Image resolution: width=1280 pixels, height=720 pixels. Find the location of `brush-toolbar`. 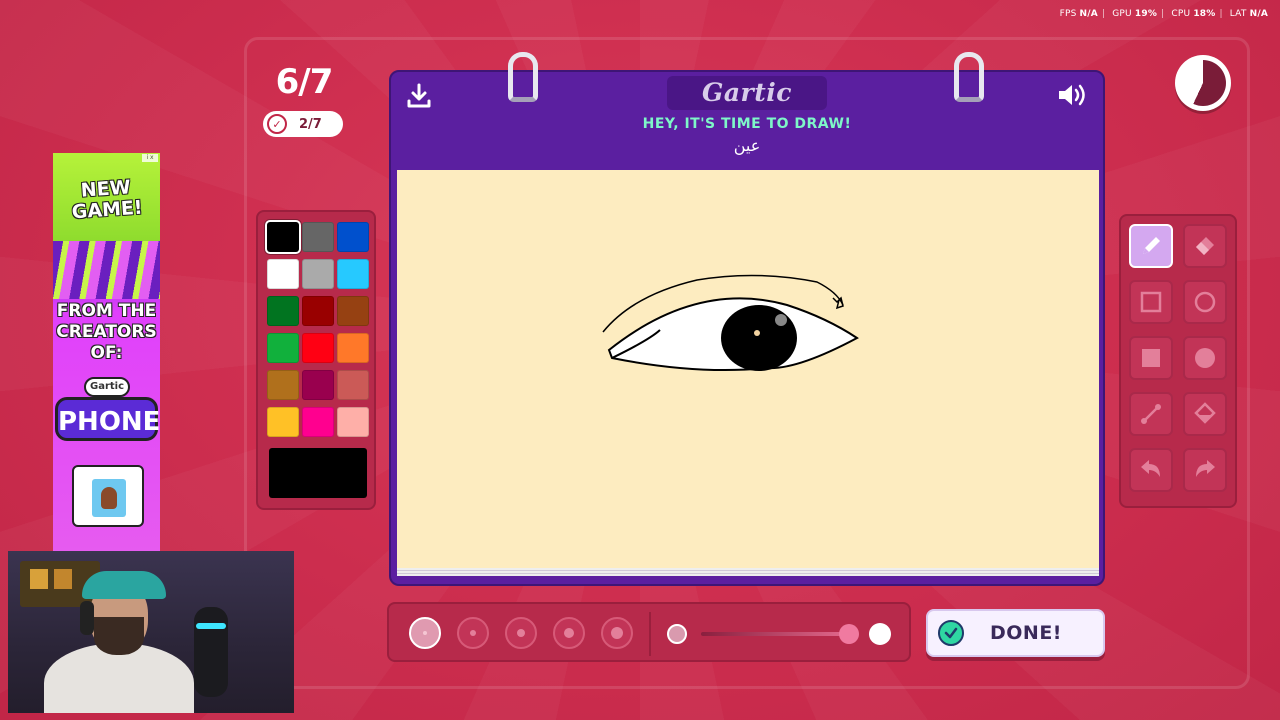

brush-toolbar is located at coordinates (649, 632).